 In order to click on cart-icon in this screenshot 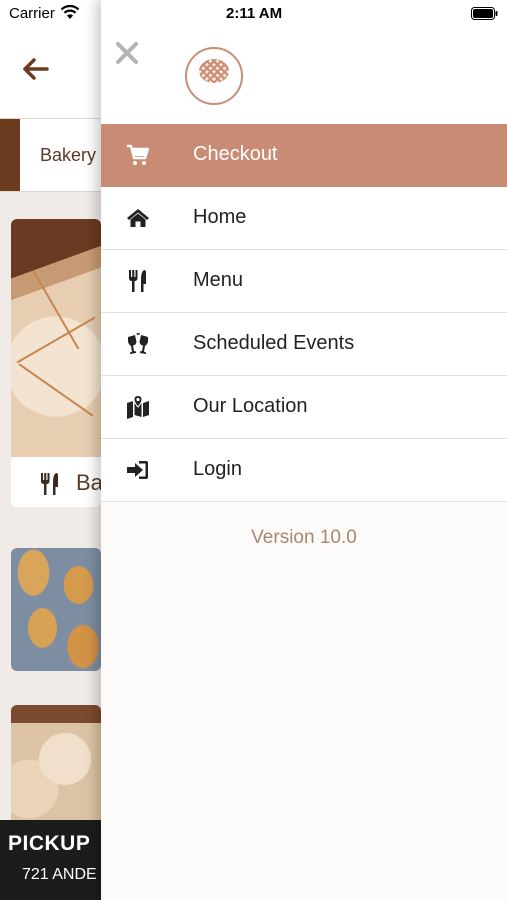, I will do `click(138, 154)`.